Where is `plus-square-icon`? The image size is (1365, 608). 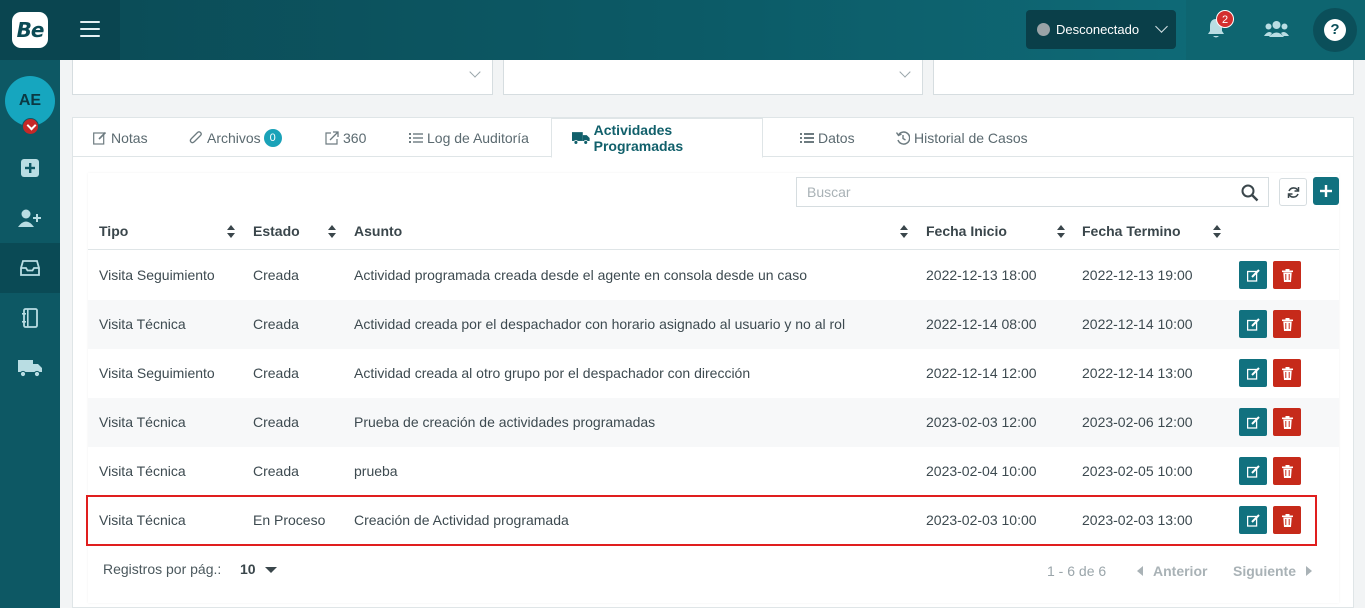 plus-square-icon is located at coordinates (30, 168).